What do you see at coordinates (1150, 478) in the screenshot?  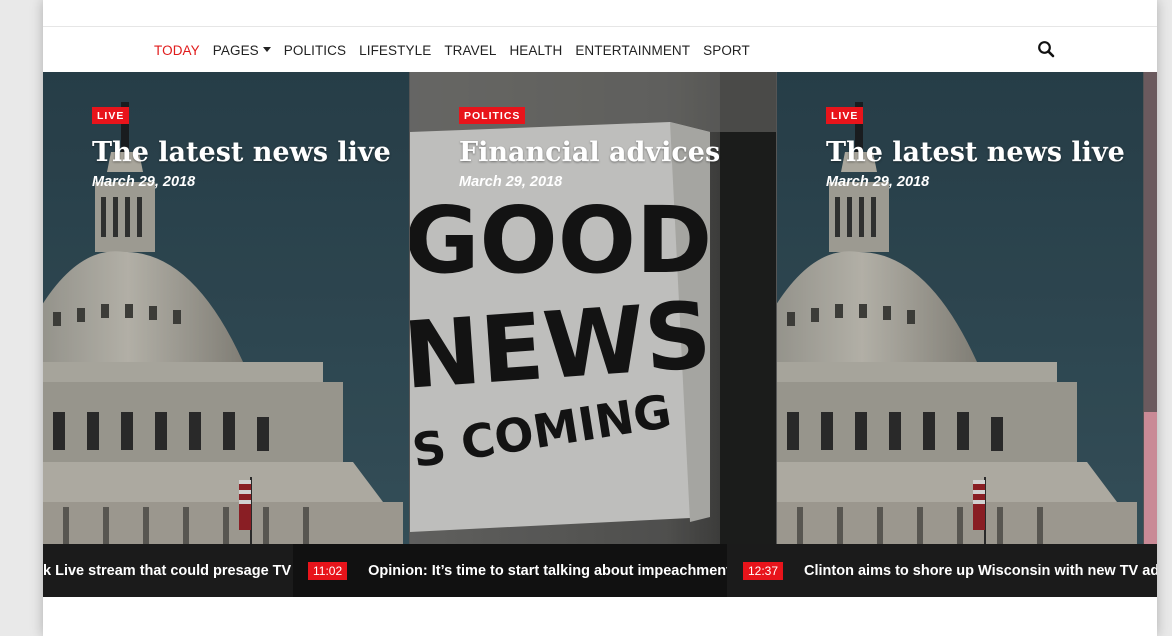 I see `slide-4-peek-image` at bounding box center [1150, 478].